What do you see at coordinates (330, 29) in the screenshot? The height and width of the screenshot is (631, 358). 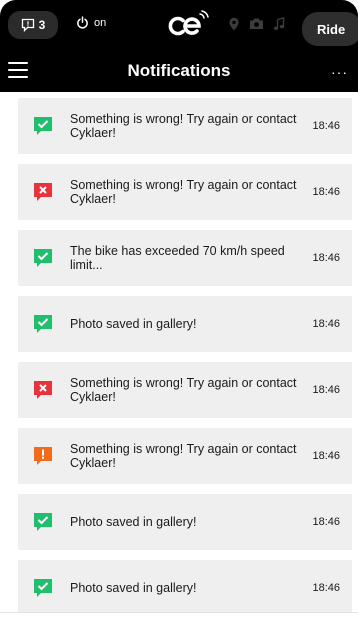 I see `ride-button: Ride` at bounding box center [330, 29].